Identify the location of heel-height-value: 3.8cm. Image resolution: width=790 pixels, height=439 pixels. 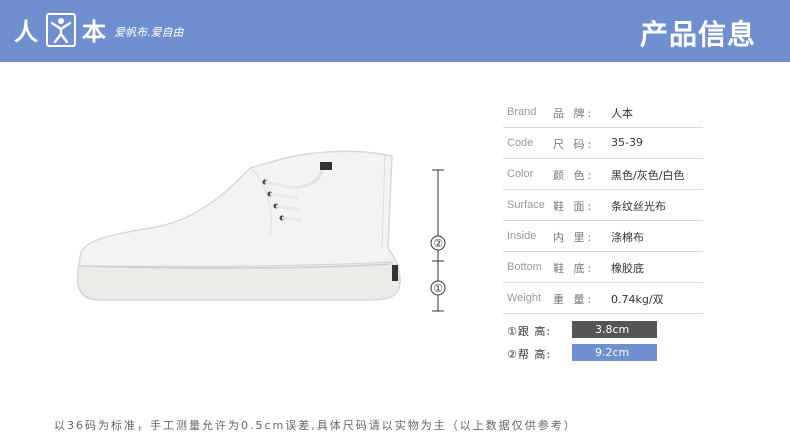
(614, 329).